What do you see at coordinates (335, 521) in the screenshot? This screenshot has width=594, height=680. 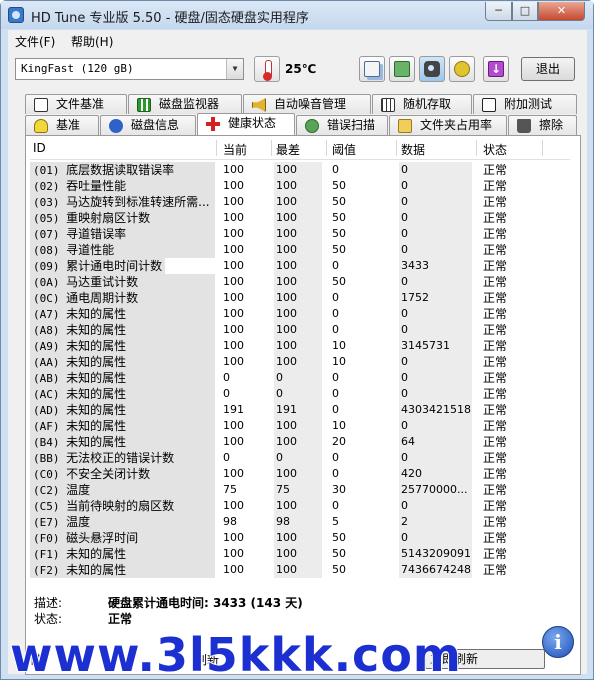 I see `cell-threshold: 5` at bounding box center [335, 521].